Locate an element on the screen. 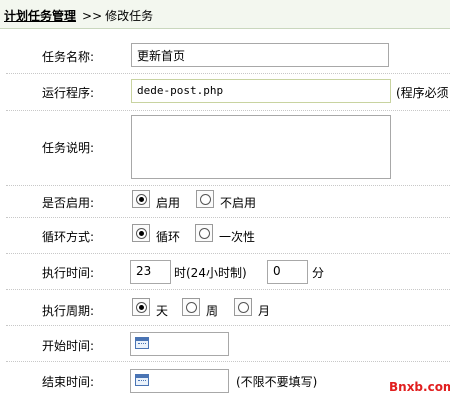 Image resolution: width=450 pixels, height=397 pixels. program-row: 运行程序: dede-post.php (程序必须 is located at coordinates (228, 92).